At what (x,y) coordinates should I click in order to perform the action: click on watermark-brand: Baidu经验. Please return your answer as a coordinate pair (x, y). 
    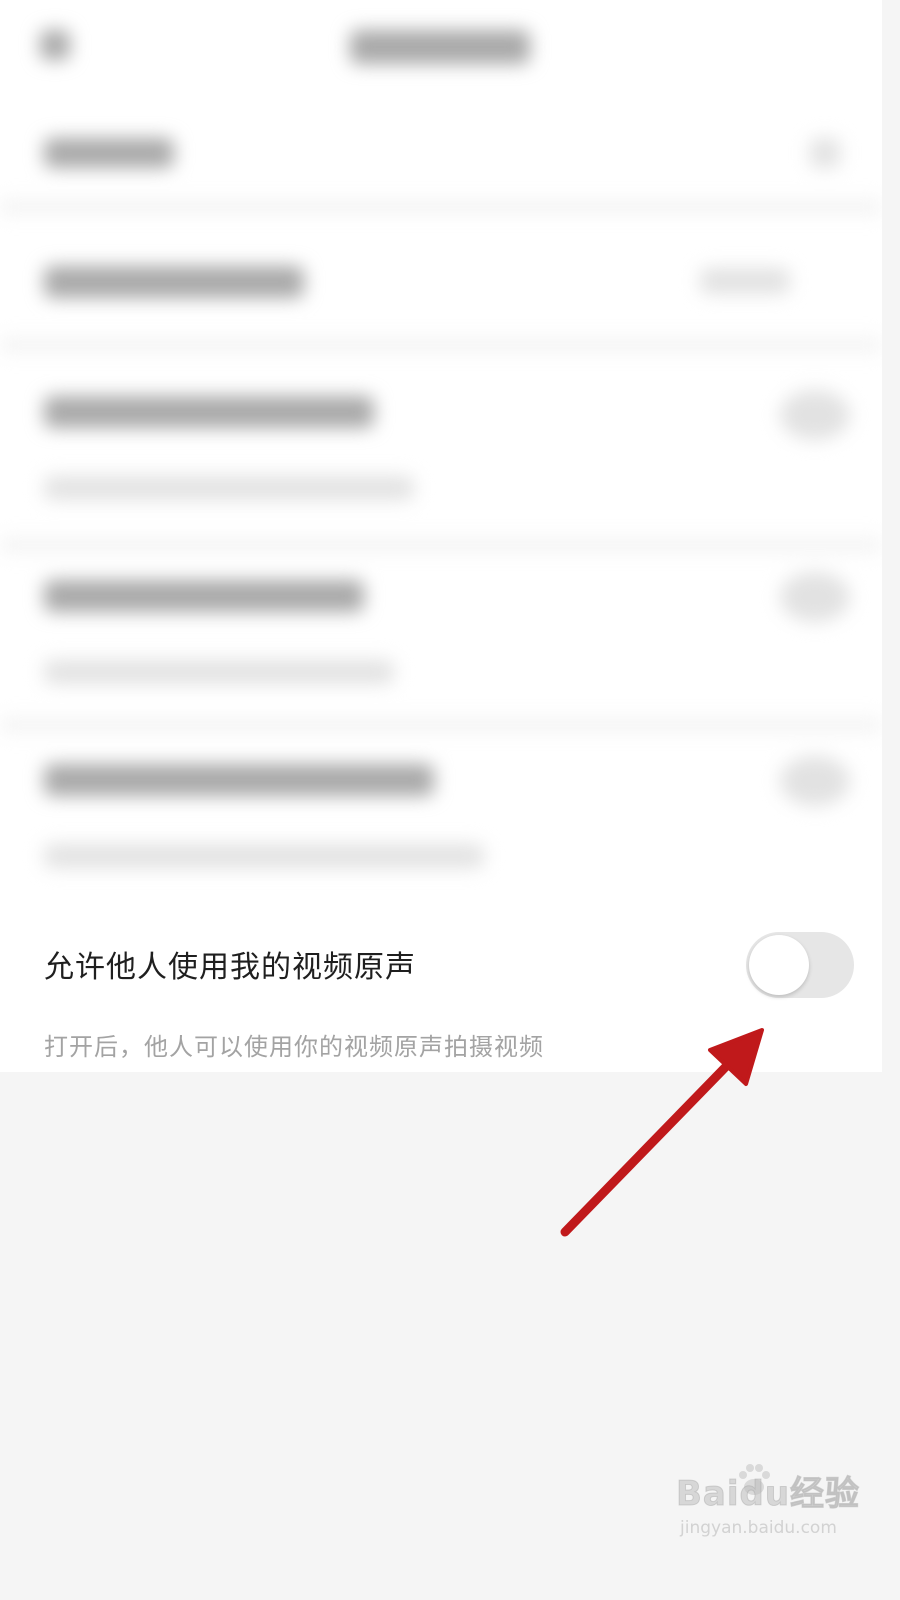
    Looking at the image, I should click on (768, 1494).